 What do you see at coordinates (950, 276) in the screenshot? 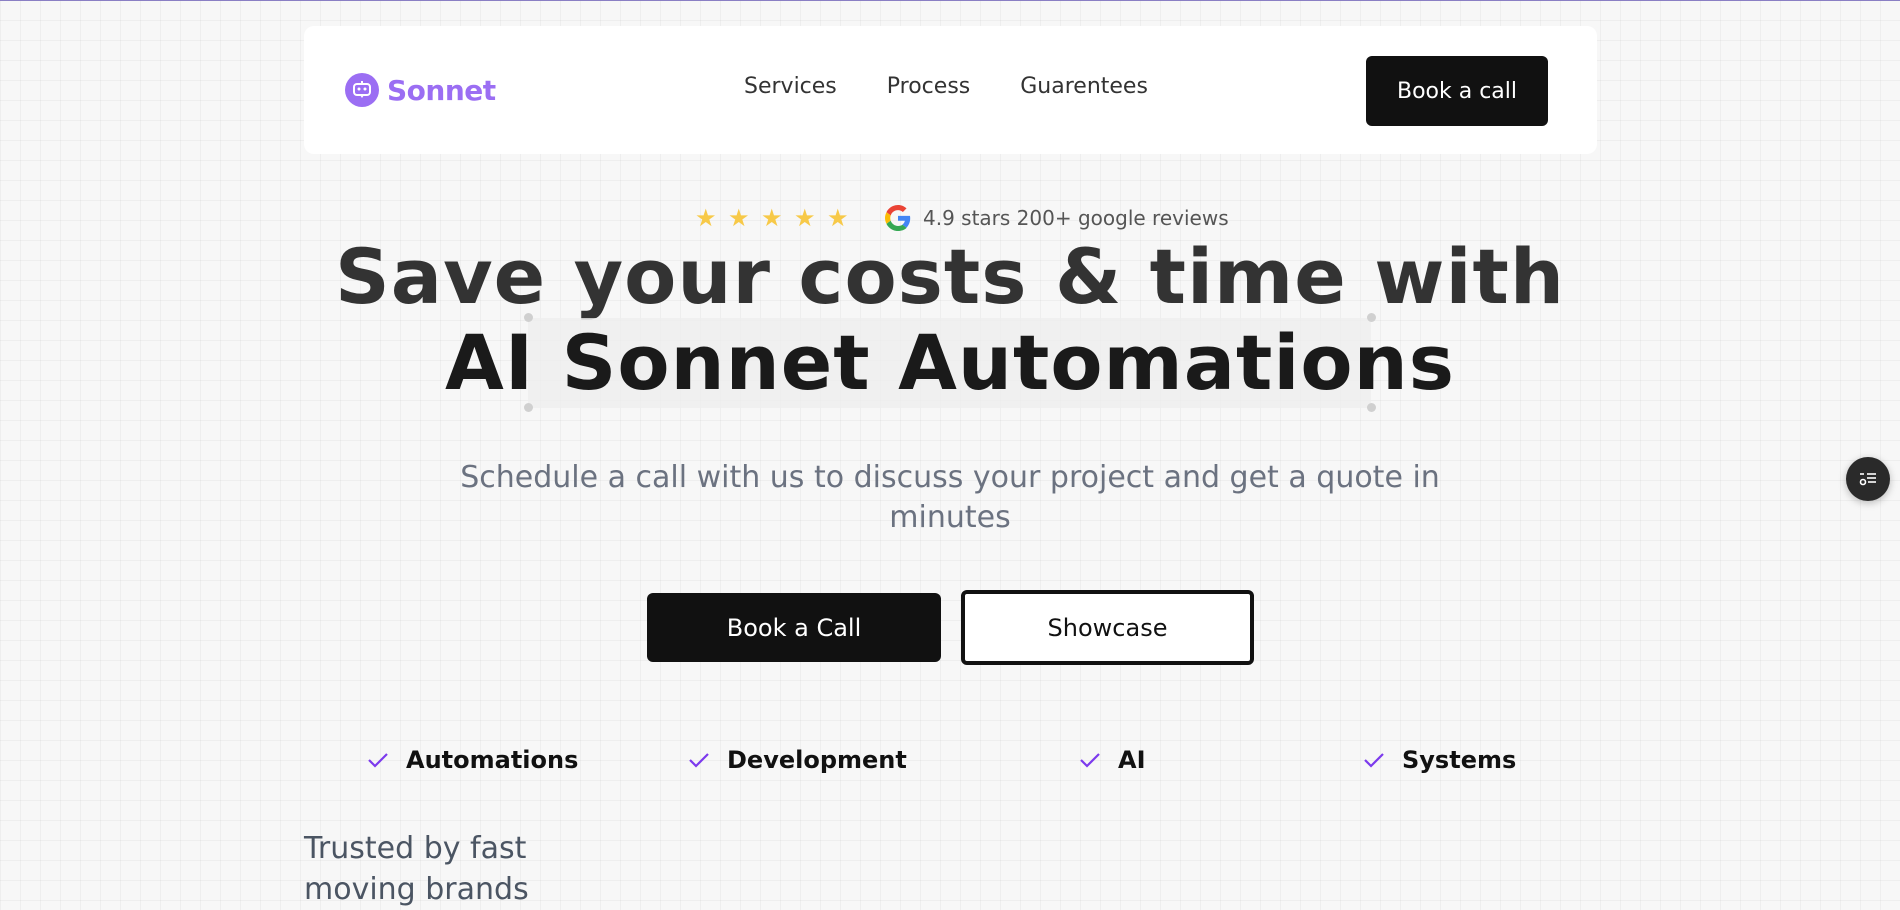
I see `hero-title-line1: Save your costs & time with` at bounding box center [950, 276].